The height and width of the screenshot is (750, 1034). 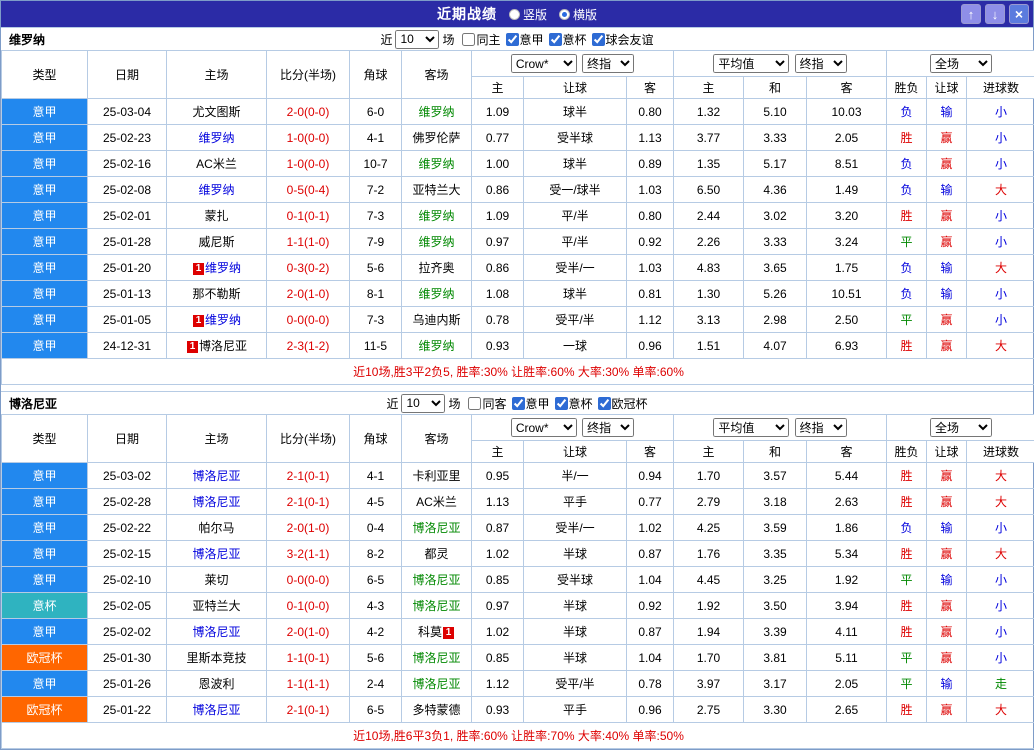 What do you see at coordinates (216, 242) in the screenshot?
I see `team-link: 威尼斯` at bounding box center [216, 242].